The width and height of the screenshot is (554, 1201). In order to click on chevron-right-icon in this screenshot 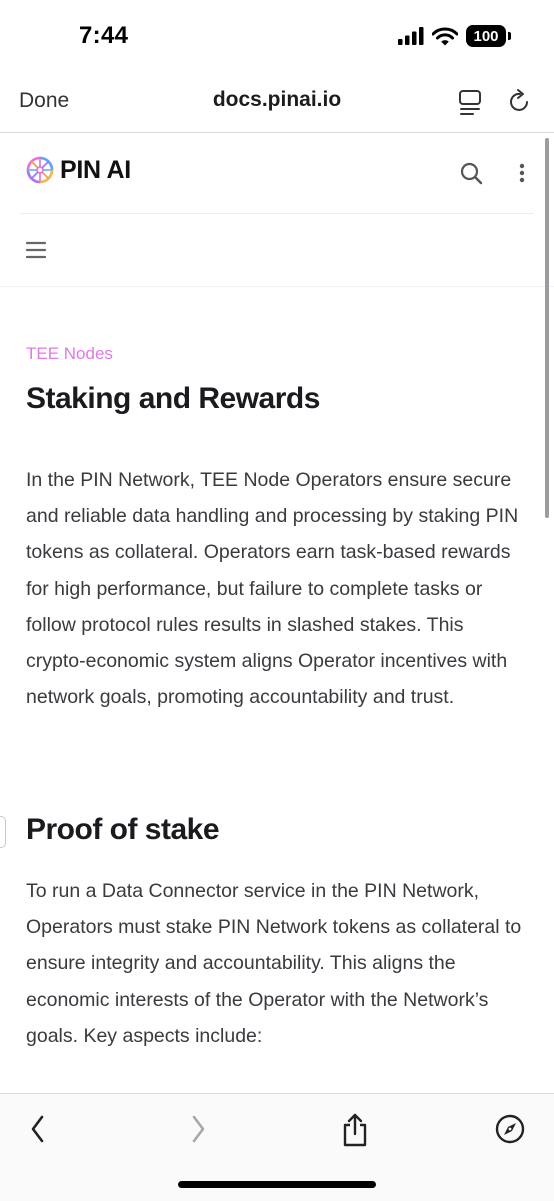, I will do `click(198, 1129)`.